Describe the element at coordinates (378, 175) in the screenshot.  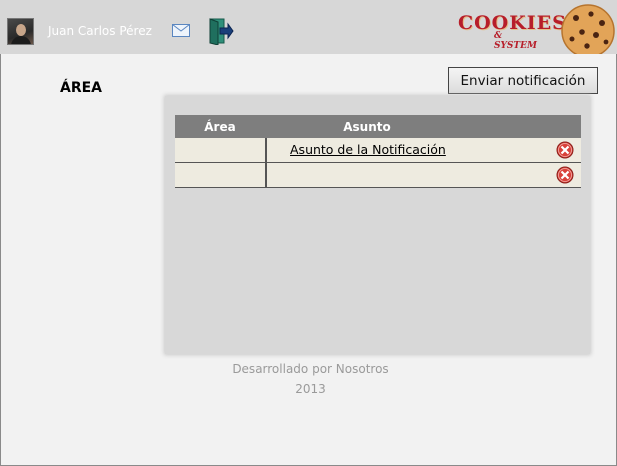
I see `table-row` at that location.